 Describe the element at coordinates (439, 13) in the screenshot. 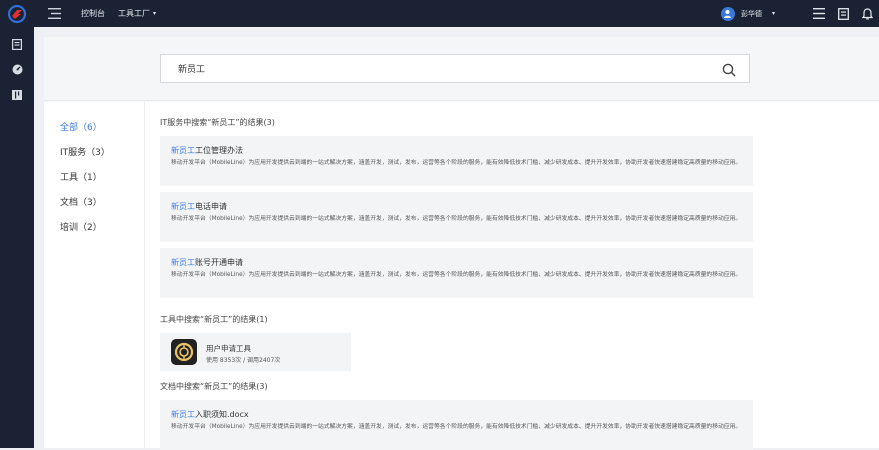

I see `top-bar: 控制台 工具工厂 ▾ 彭华德 ▾` at that location.